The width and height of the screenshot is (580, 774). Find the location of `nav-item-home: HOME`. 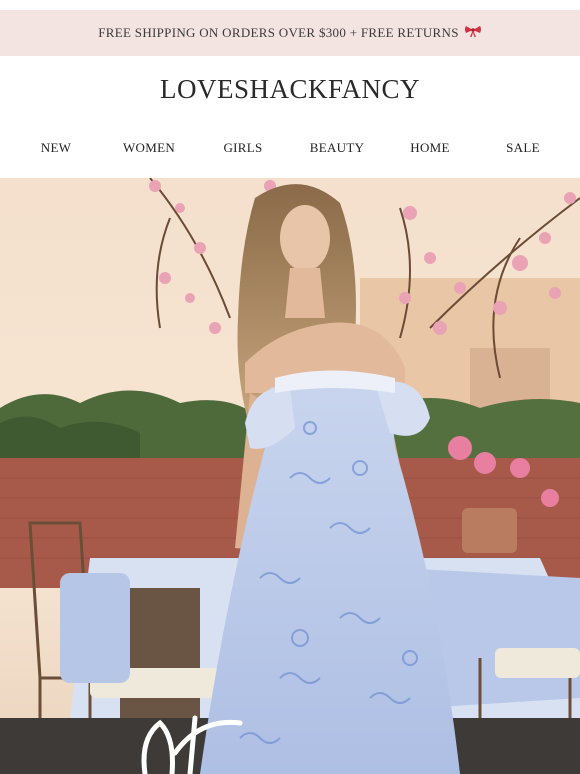

nav-item-home: HOME is located at coordinates (429, 148).